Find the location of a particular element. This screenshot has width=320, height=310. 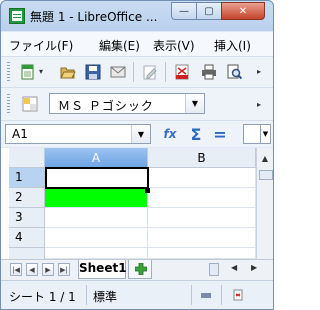

first-sheet-icon: |◀ is located at coordinates (16, 269).